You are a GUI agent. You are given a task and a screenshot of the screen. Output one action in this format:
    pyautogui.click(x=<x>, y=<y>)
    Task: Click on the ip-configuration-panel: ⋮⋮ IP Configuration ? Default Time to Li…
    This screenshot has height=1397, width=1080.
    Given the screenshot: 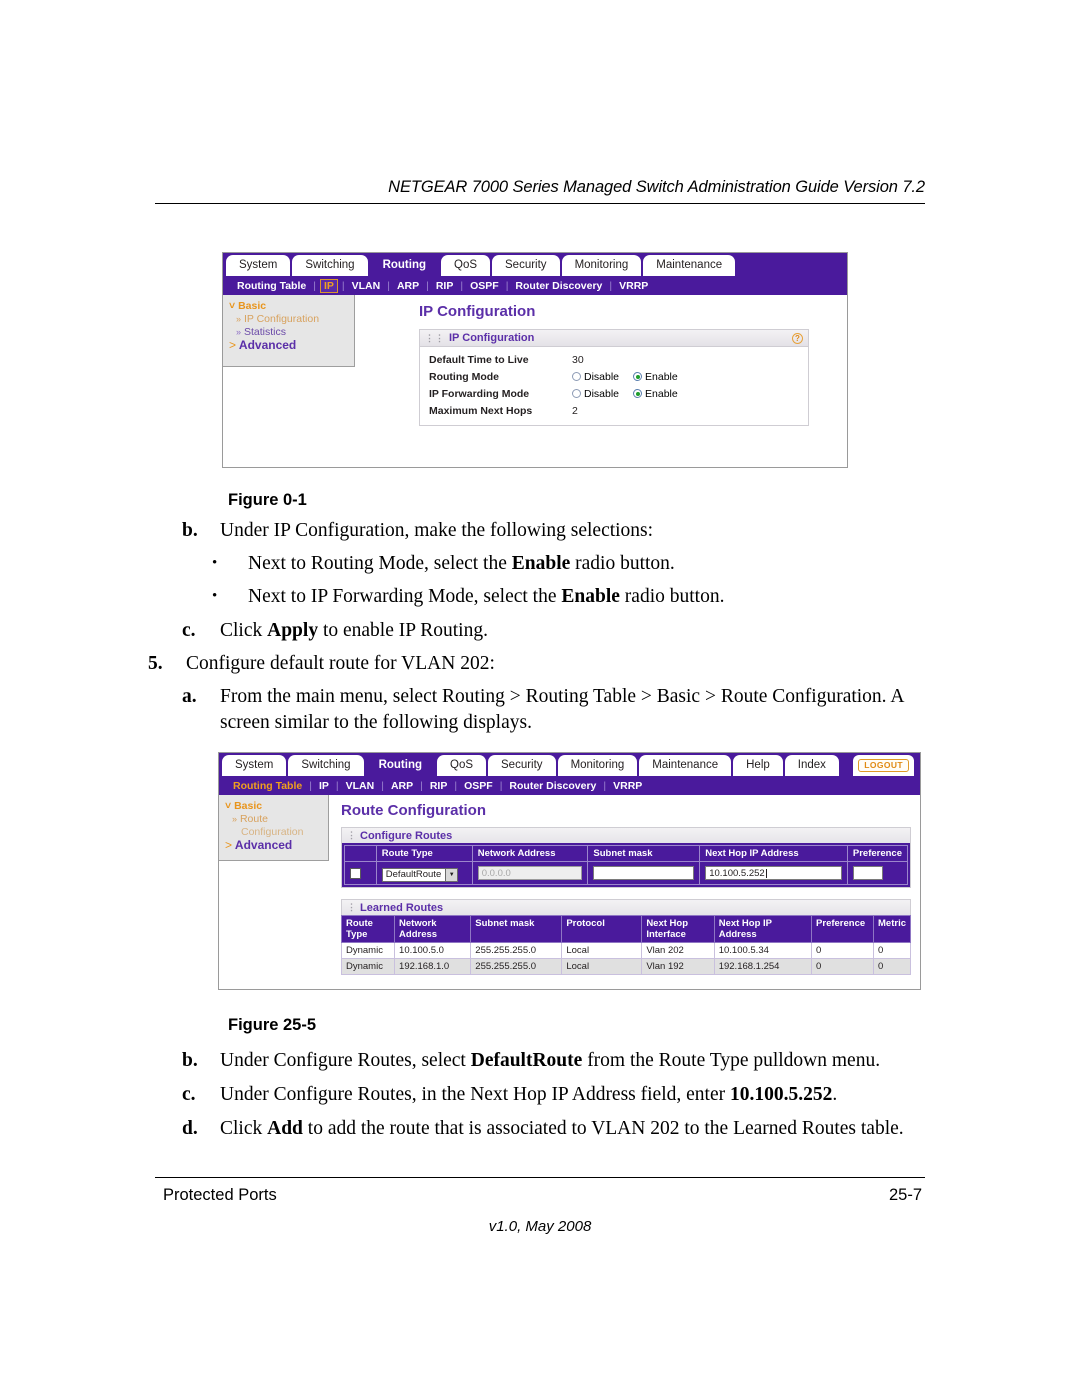 What is the action you would take?
    pyautogui.click(x=614, y=377)
    